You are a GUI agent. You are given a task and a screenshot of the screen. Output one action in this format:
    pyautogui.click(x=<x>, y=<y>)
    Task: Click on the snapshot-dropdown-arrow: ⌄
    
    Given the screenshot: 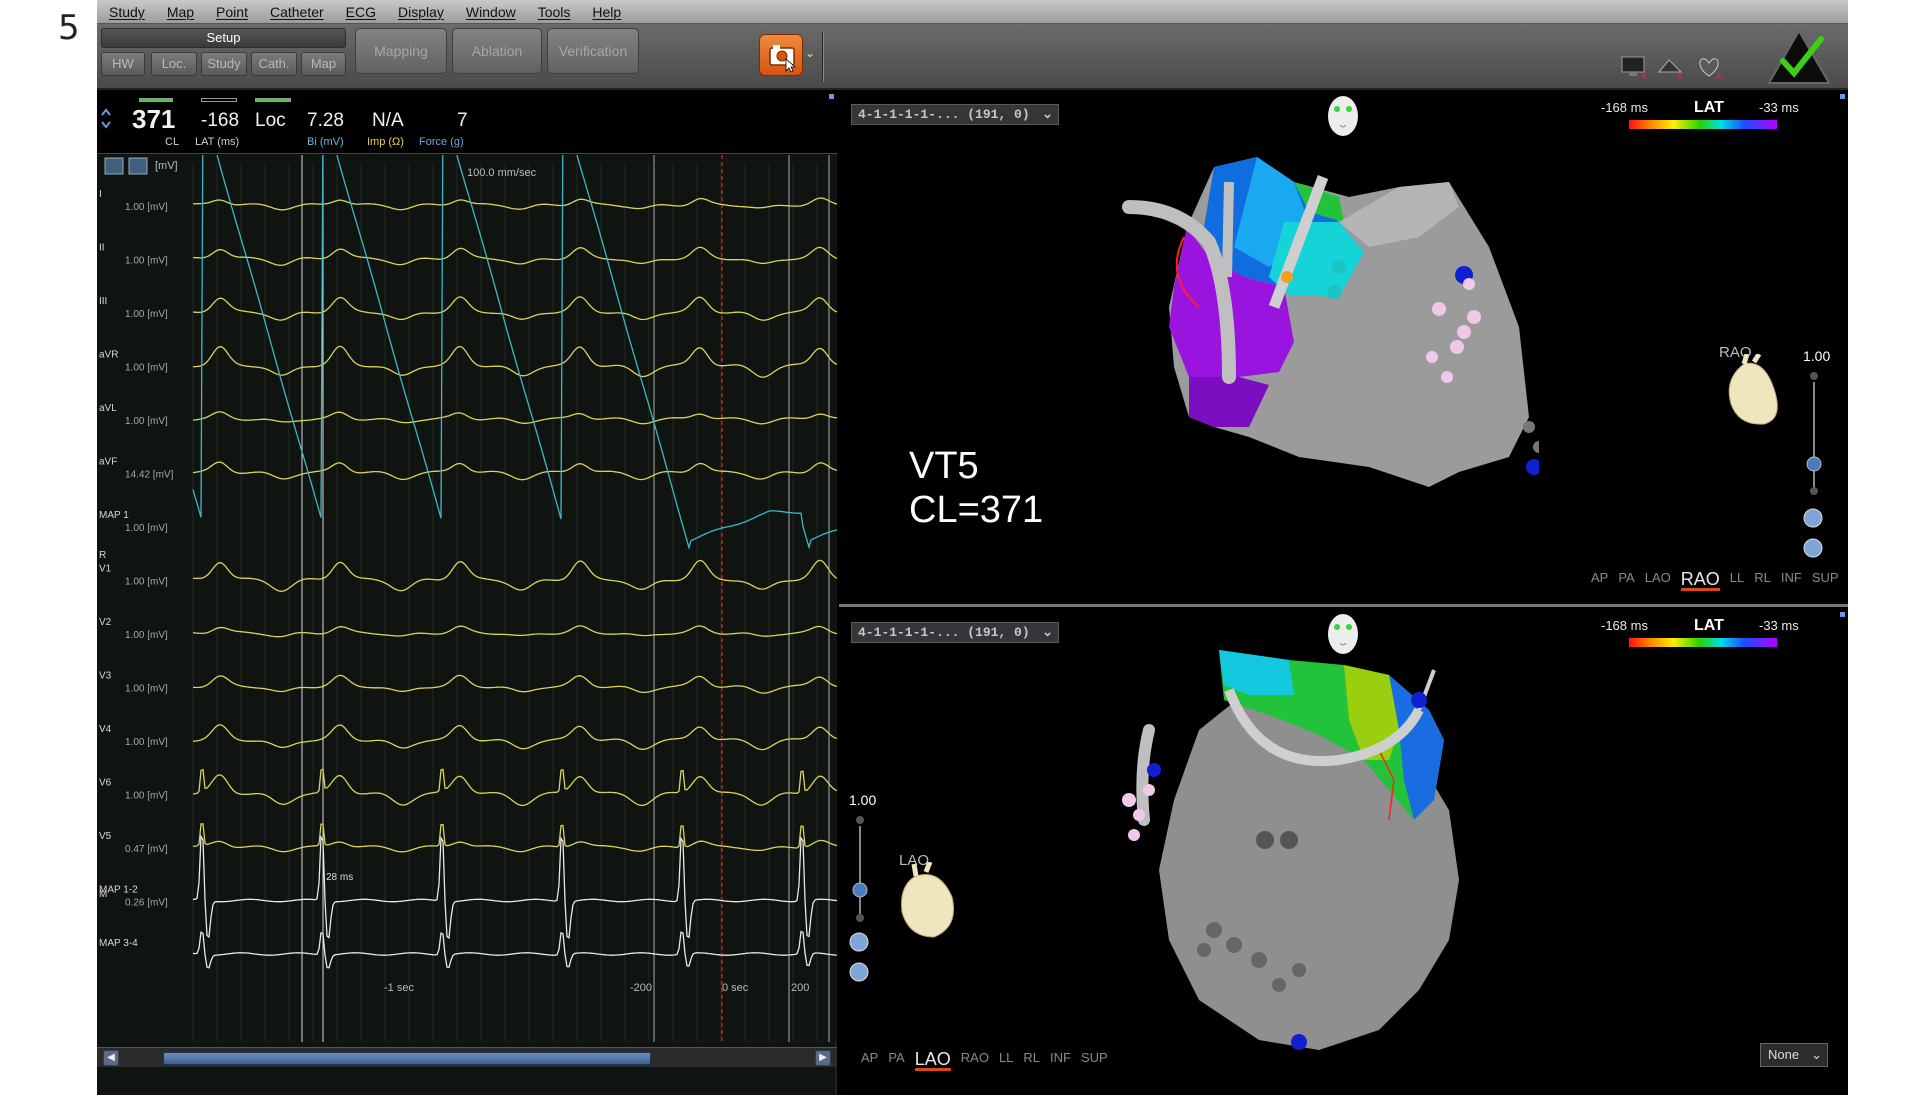 What is the action you would take?
    pyautogui.click(x=810, y=53)
    